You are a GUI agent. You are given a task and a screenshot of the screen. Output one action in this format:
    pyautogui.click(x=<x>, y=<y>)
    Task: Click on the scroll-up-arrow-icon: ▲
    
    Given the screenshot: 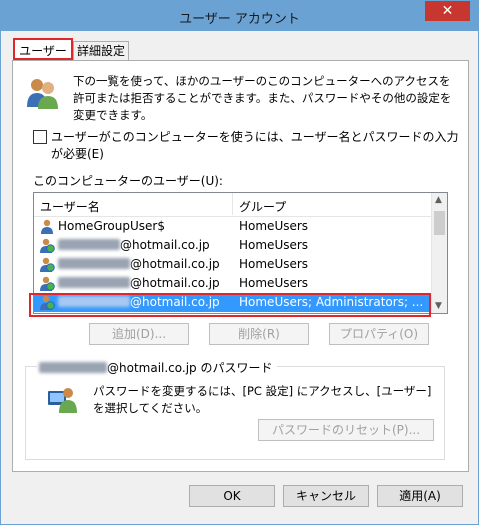 What is the action you would take?
    pyautogui.click(x=438, y=200)
    